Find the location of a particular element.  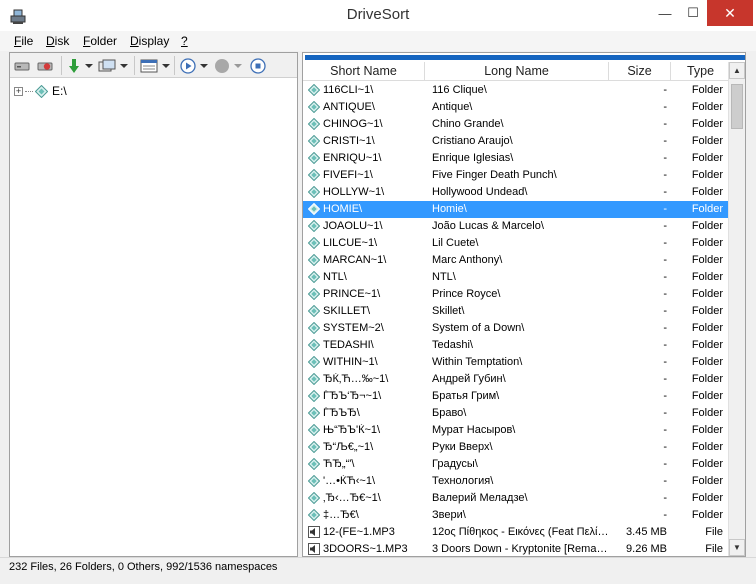

table-row: FIVEFI~1\ Five Finger Death Punch\ - Folder is located at coordinates (516, 175).